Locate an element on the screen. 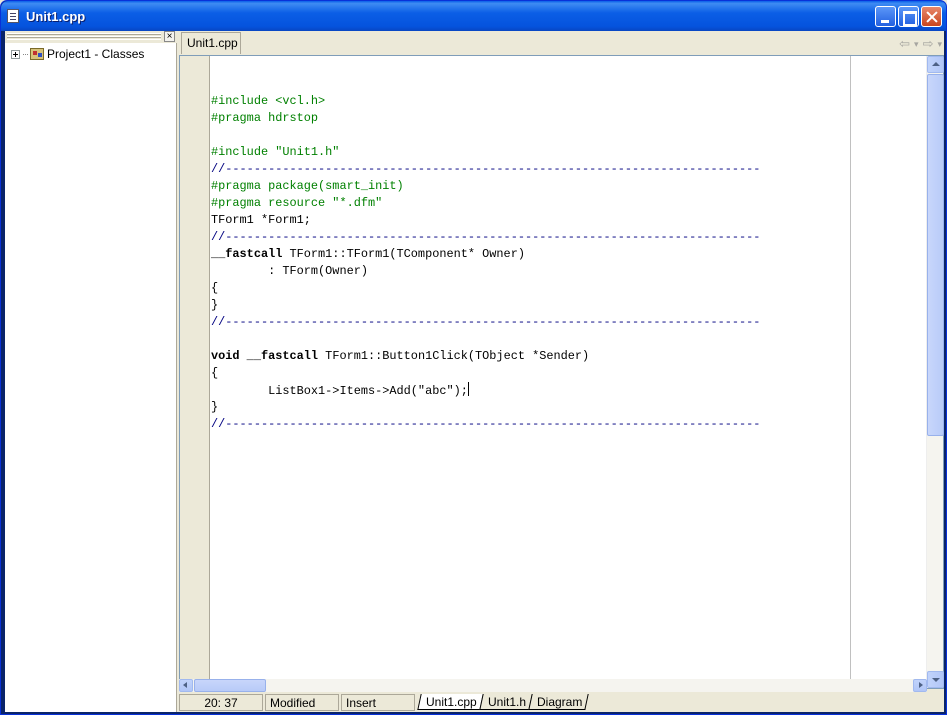  horizontal-scroll-thumb is located at coordinates (230, 685).